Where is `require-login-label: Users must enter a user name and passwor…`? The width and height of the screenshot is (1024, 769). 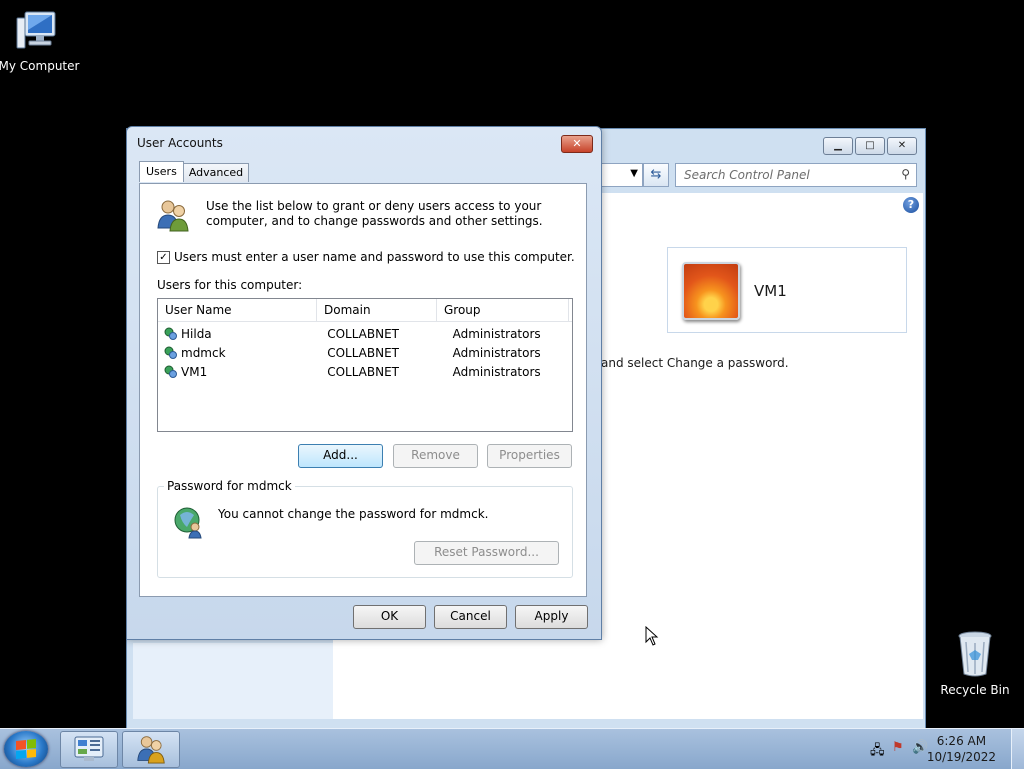 require-login-label: Users must enter a user name and passwor… is located at coordinates (374, 257).